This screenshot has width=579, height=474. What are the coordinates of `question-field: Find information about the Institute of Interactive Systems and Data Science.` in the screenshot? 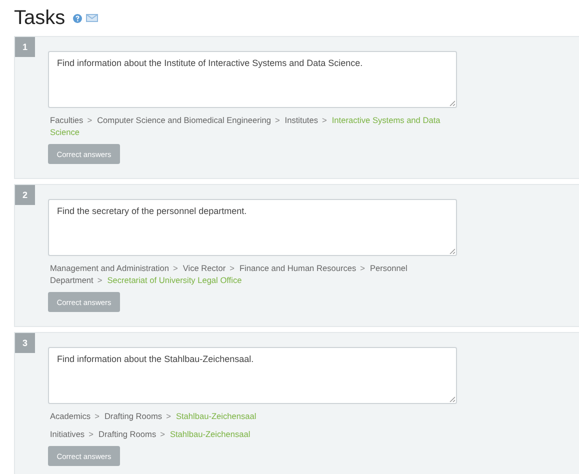 It's located at (252, 79).